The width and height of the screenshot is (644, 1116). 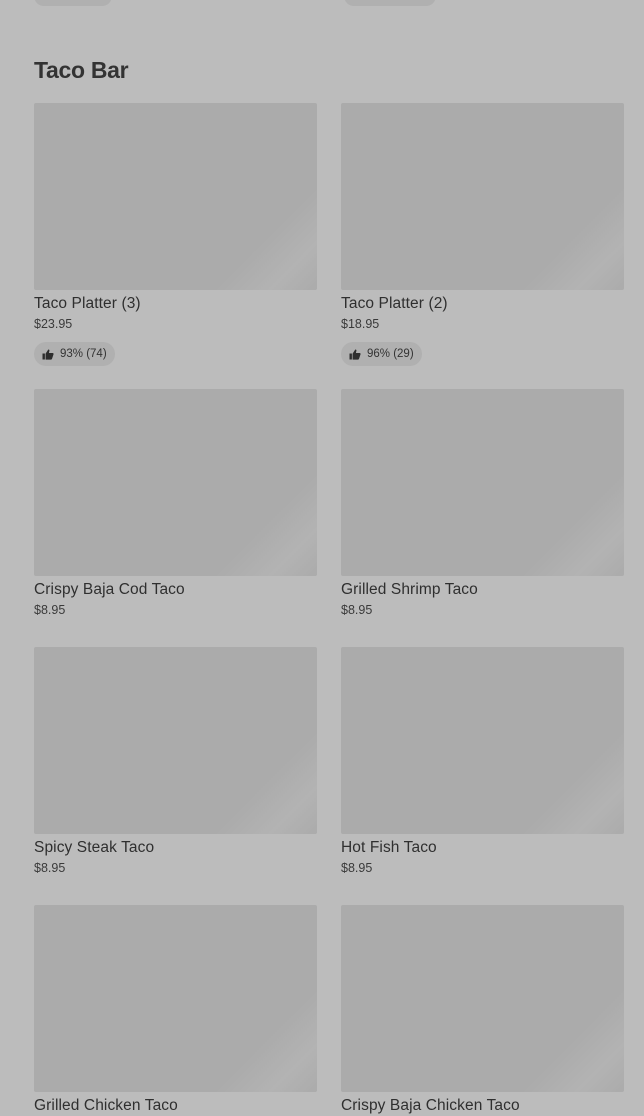 I want to click on menu-item-name: Crispy Baja Chicken Taco, so click(x=430, y=1105).